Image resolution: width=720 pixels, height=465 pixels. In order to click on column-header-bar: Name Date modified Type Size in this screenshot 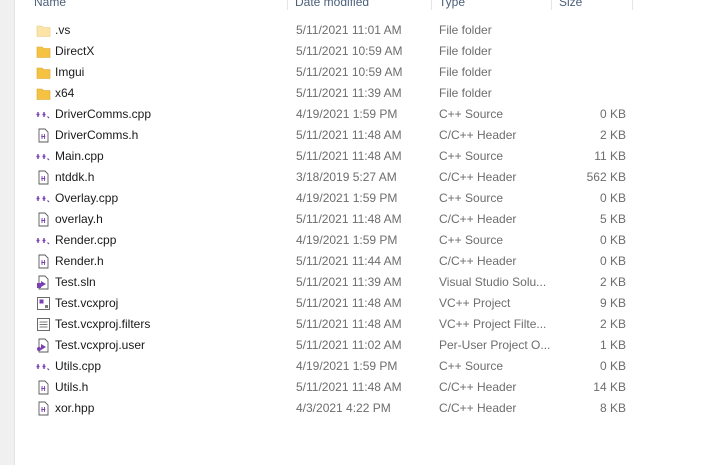, I will do `click(367, 5)`.